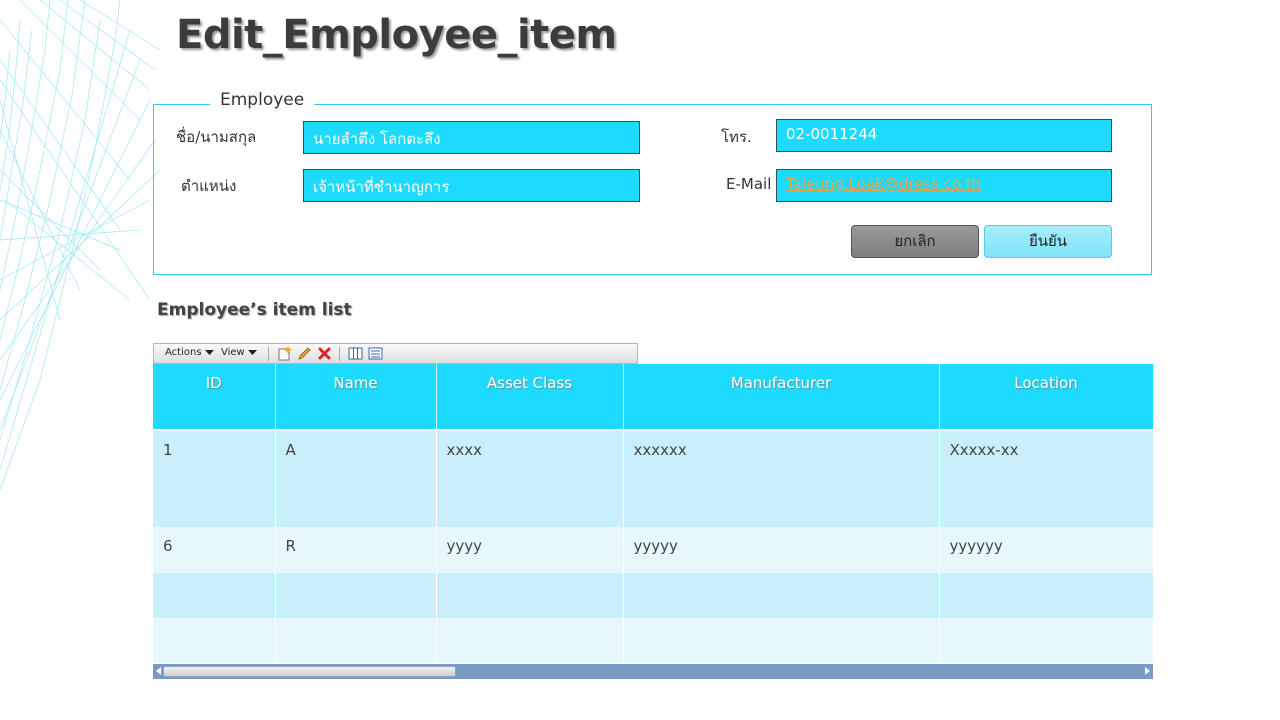  Describe the element at coordinates (653, 671) in the screenshot. I see `horizontal-scrollbar` at that location.